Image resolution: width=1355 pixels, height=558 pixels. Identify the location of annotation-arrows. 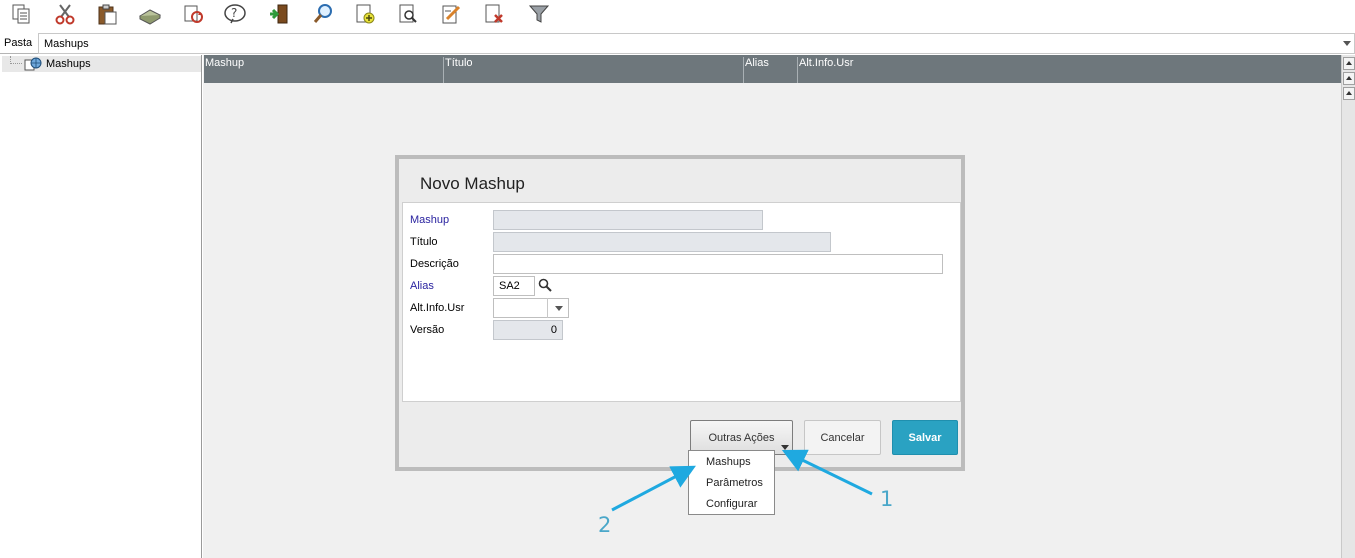
(742, 480).